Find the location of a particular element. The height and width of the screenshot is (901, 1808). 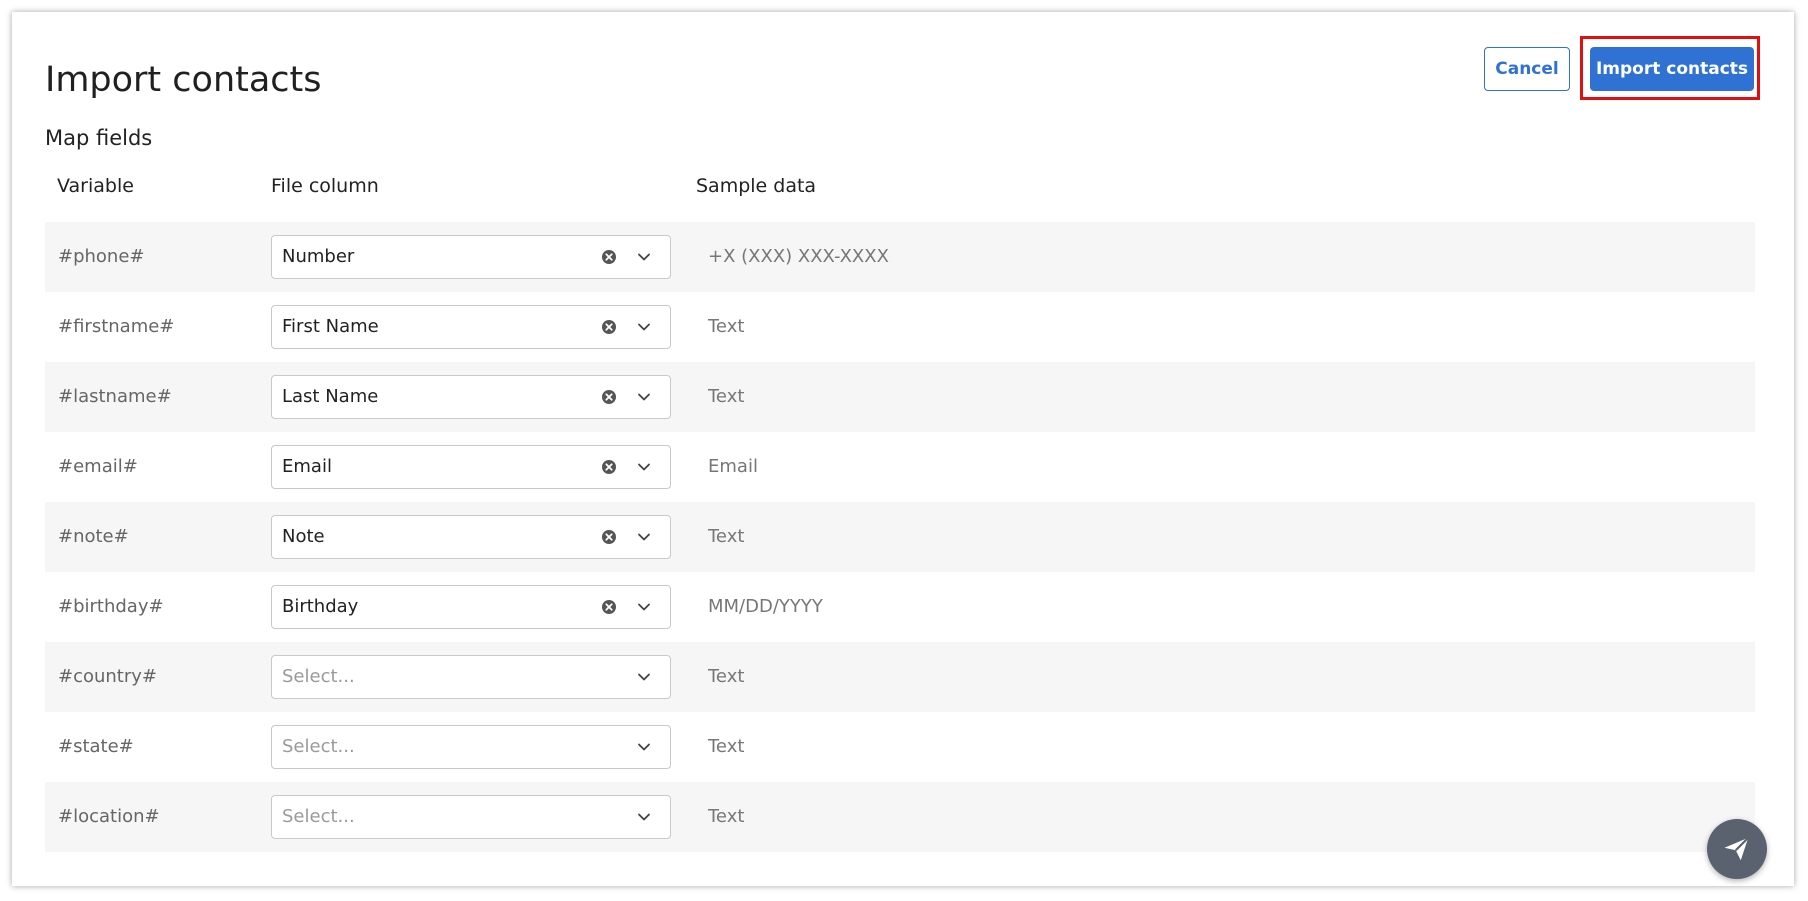

table-row: #email# Email Email is located at coordinates (900, 467).